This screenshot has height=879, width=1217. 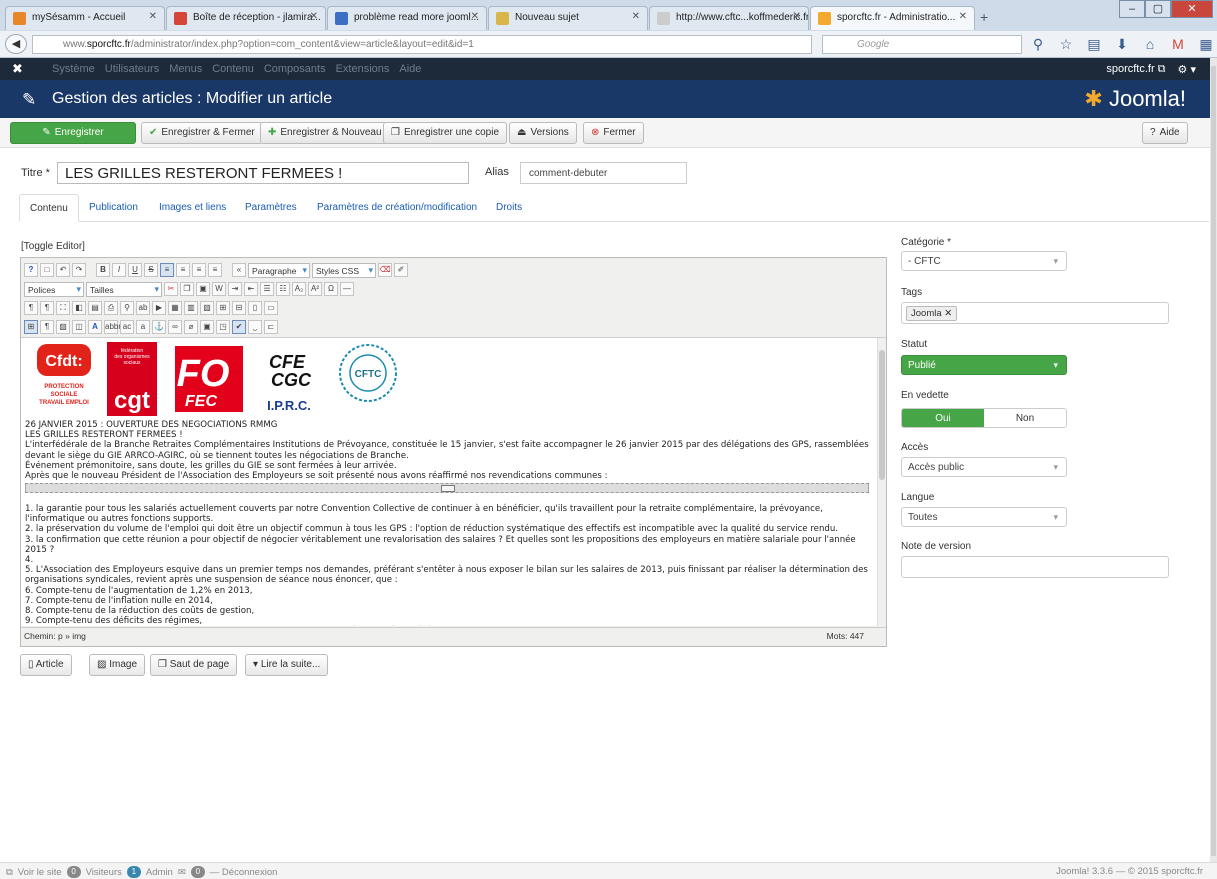 What do you see at coordinates (46, 665) in the screenshot?
I see `insert-article-button: ▯ Article` at bounding box center [46, 665].